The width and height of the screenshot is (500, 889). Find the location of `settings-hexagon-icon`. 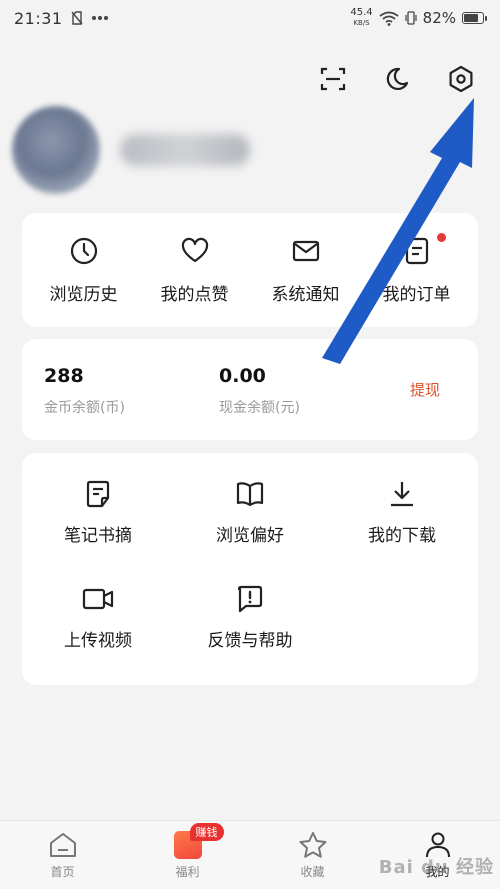

settings-hexagon-icon is located at coordinates (461, 79).